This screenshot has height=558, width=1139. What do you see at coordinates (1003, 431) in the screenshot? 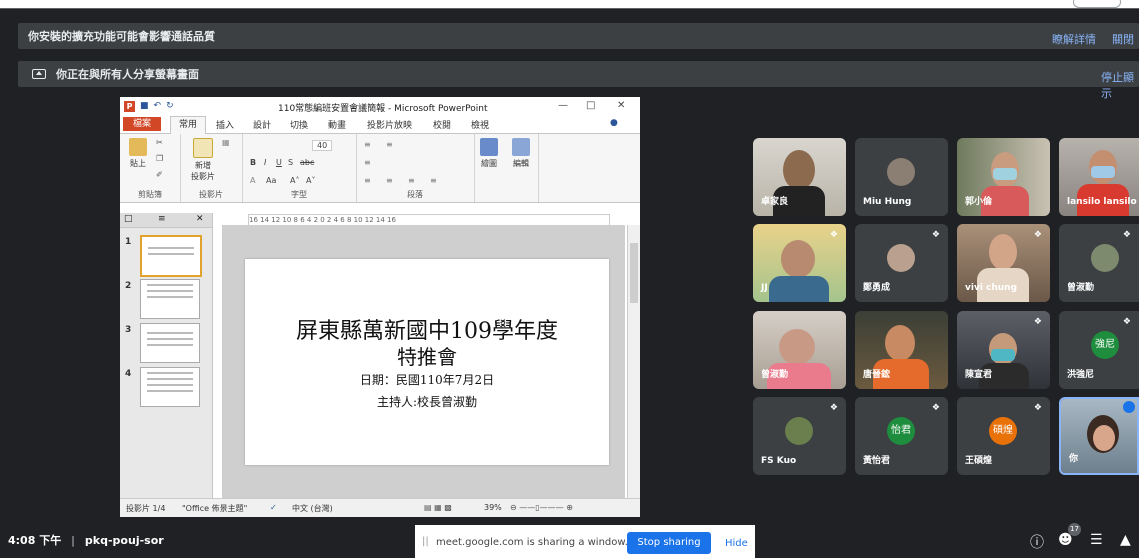
I see `avatar: 碩煌` at bounding box center [1003, 431].